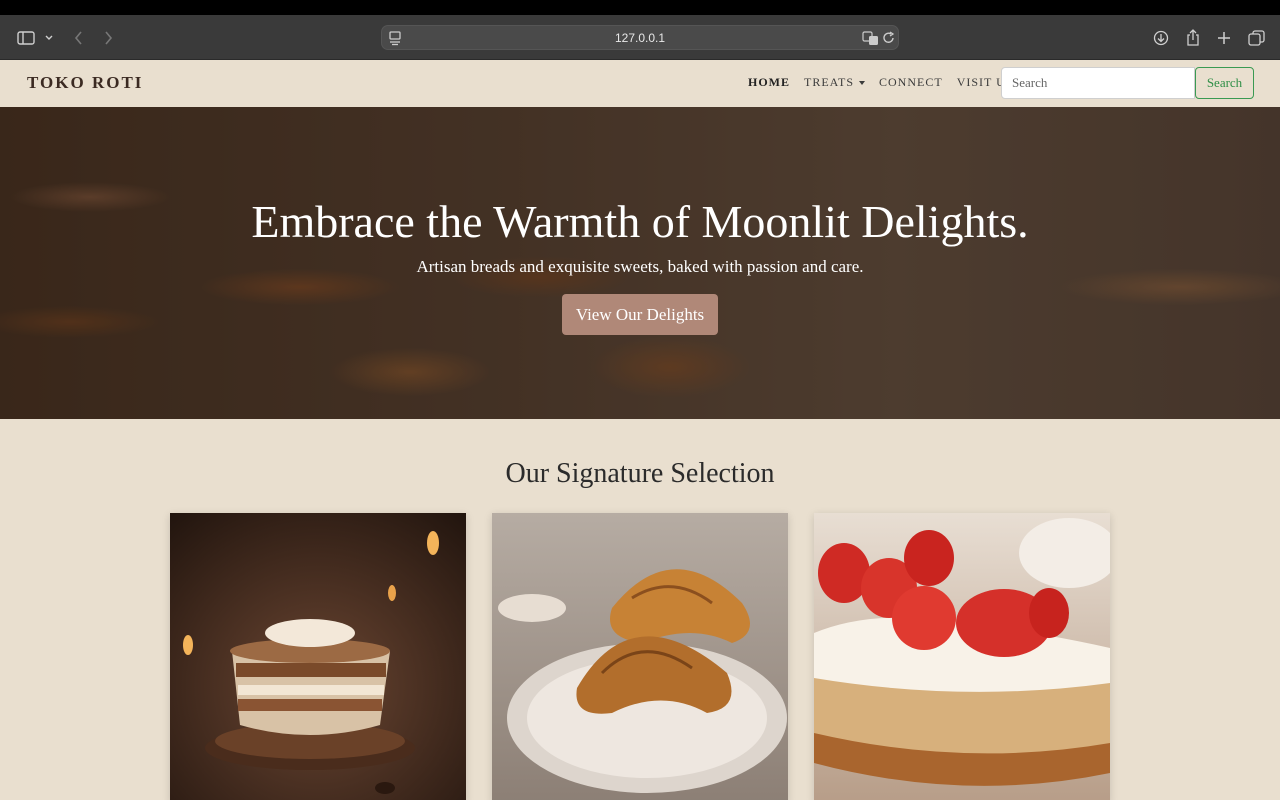 The width and height of the screenshot is (1280, 800). What do you see at coordinates (640, 221) in the screenshot?
I see `hero-title: Embrace the Warmth of Moonlit Delights.` at bounding box center [640, 221].